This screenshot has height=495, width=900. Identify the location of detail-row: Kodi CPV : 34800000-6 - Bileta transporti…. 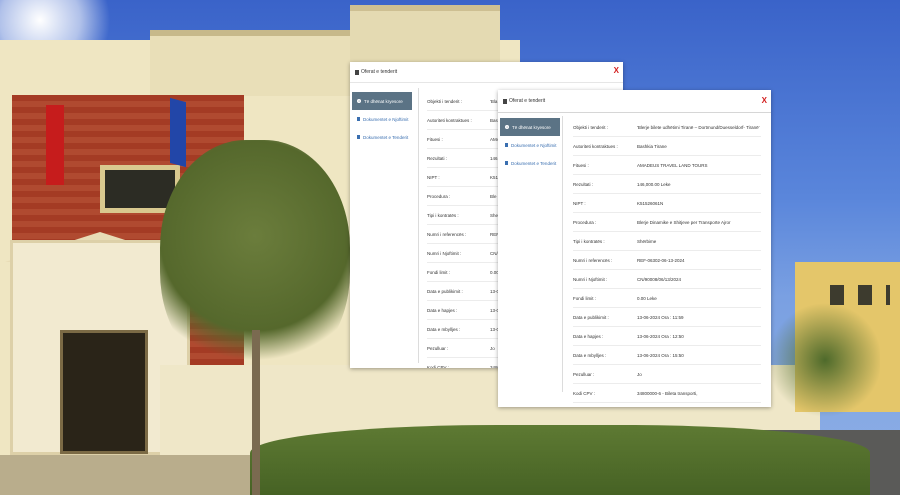
(667, 393).